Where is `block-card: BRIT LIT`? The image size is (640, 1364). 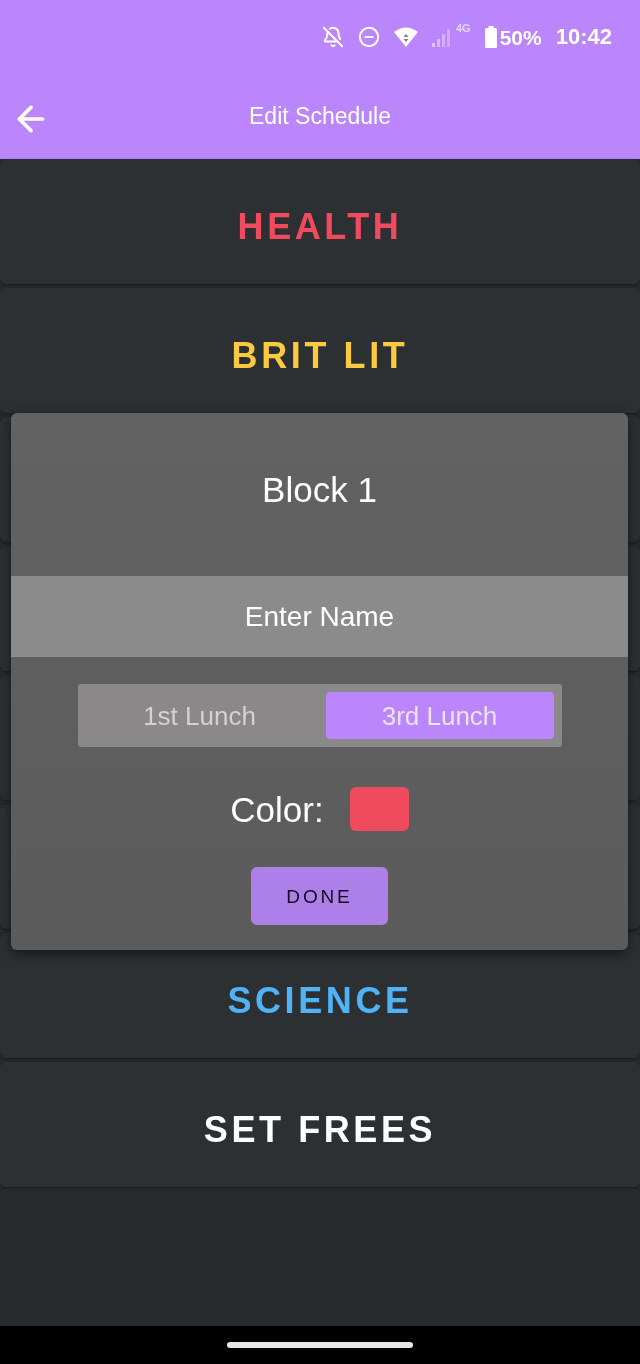 block-card: BRIT LIT is located at coordinates (320, 350).